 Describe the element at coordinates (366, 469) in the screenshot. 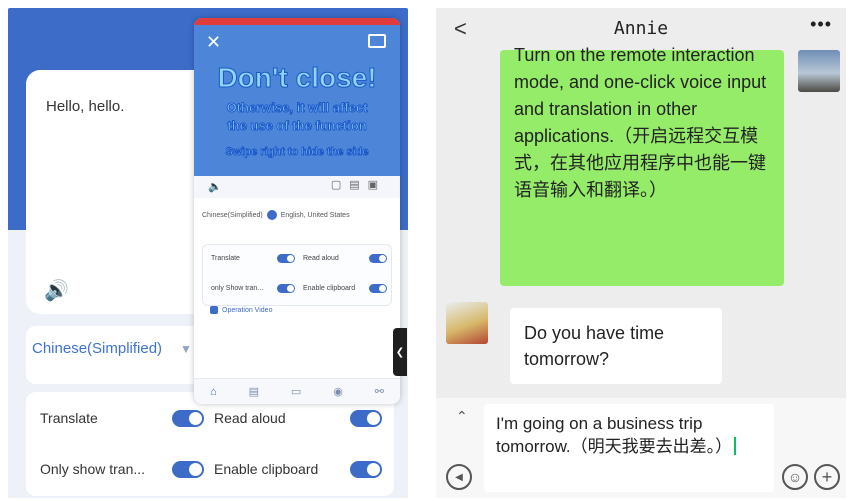

I see `clipboard-toggle` at that location.